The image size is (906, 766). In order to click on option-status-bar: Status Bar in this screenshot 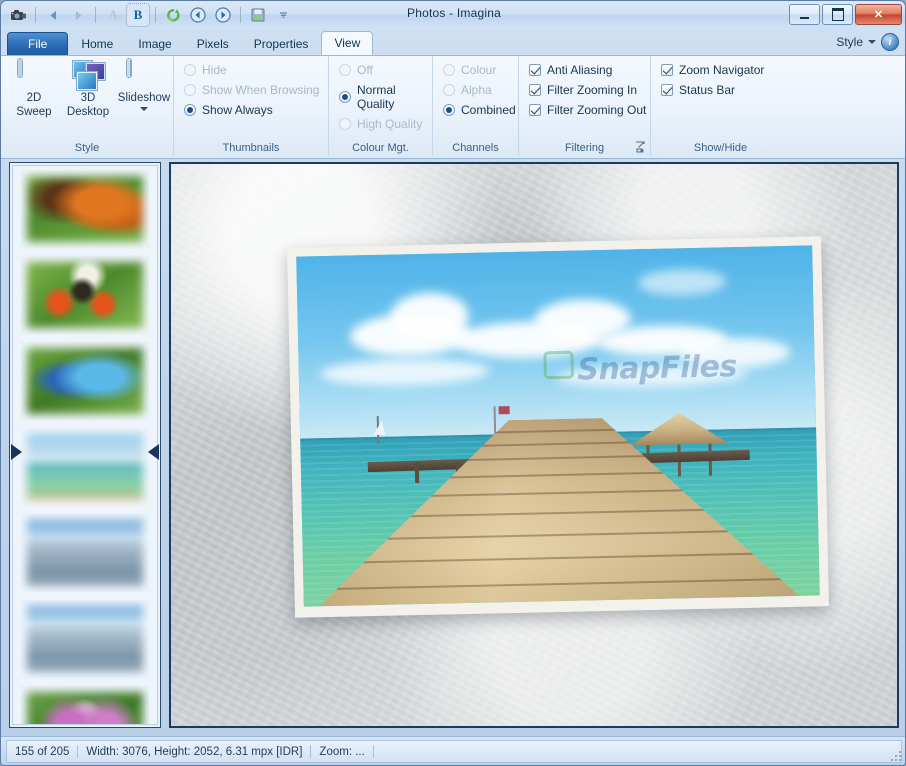, I will do `click(725, 90)`.